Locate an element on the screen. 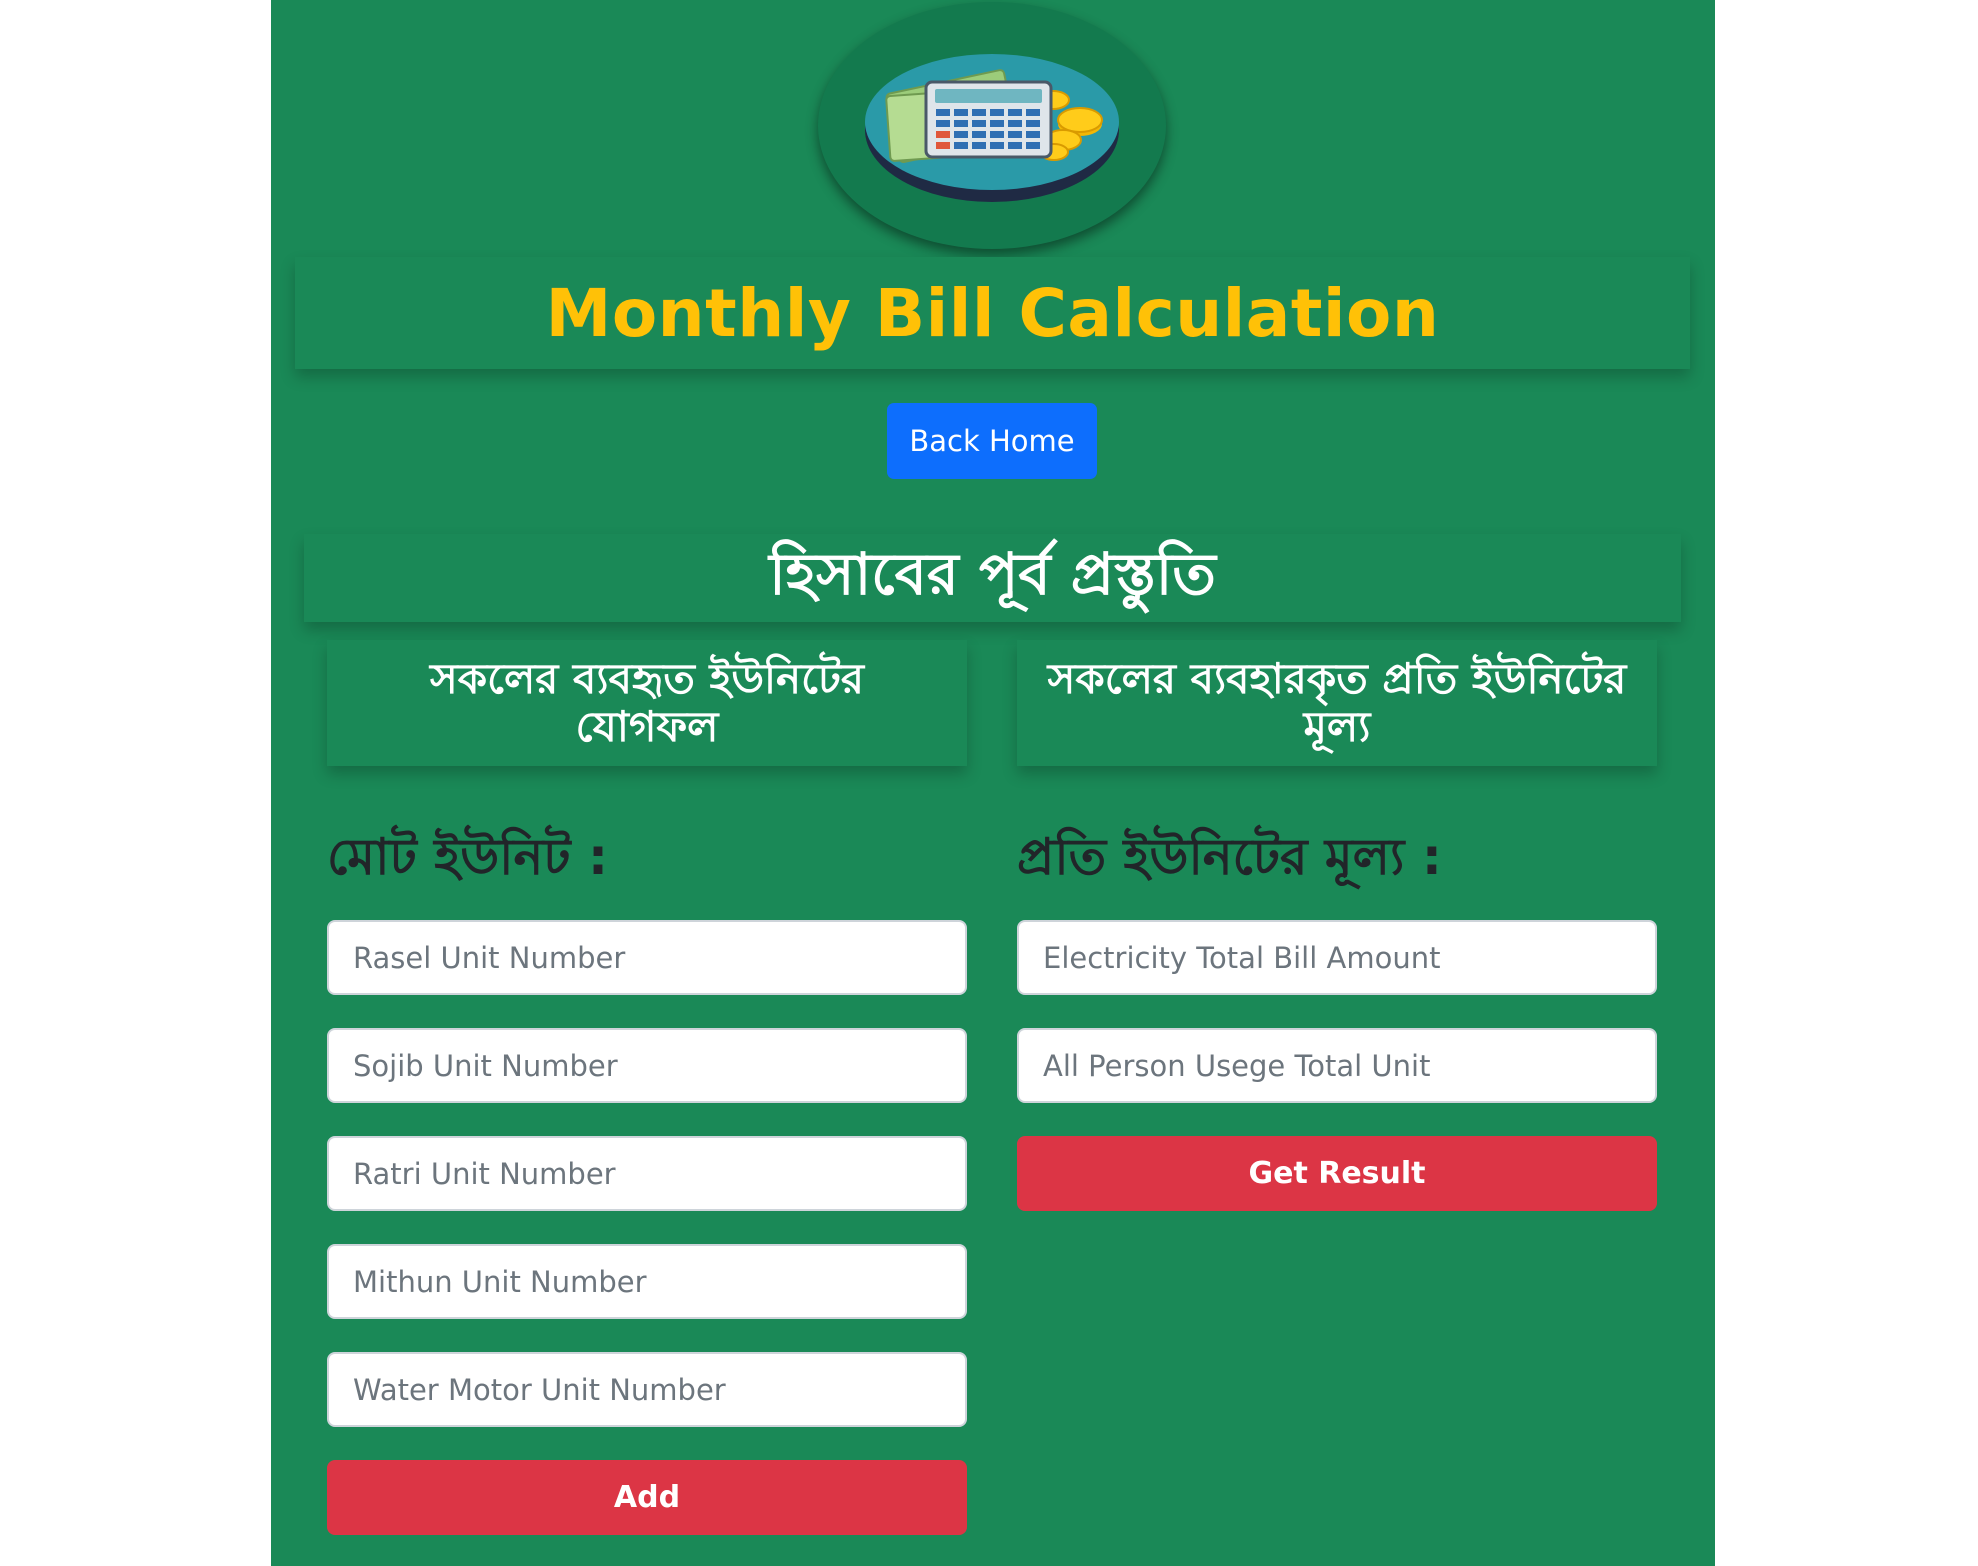  total-unit-label: মোট ইউনিট : is located at coordinates (467, 857).